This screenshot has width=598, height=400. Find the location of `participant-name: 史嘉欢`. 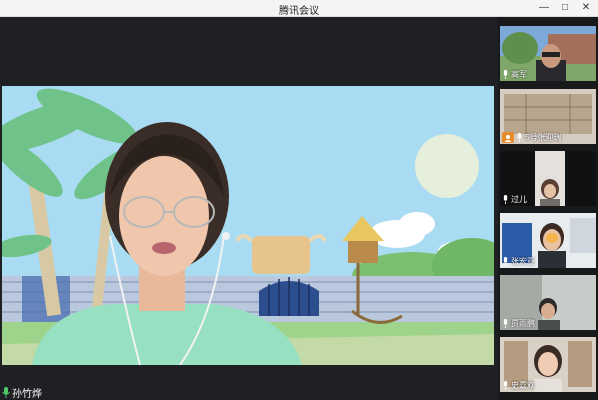

participant-name: 史嘉欢 is located at coordinates (523, 385).